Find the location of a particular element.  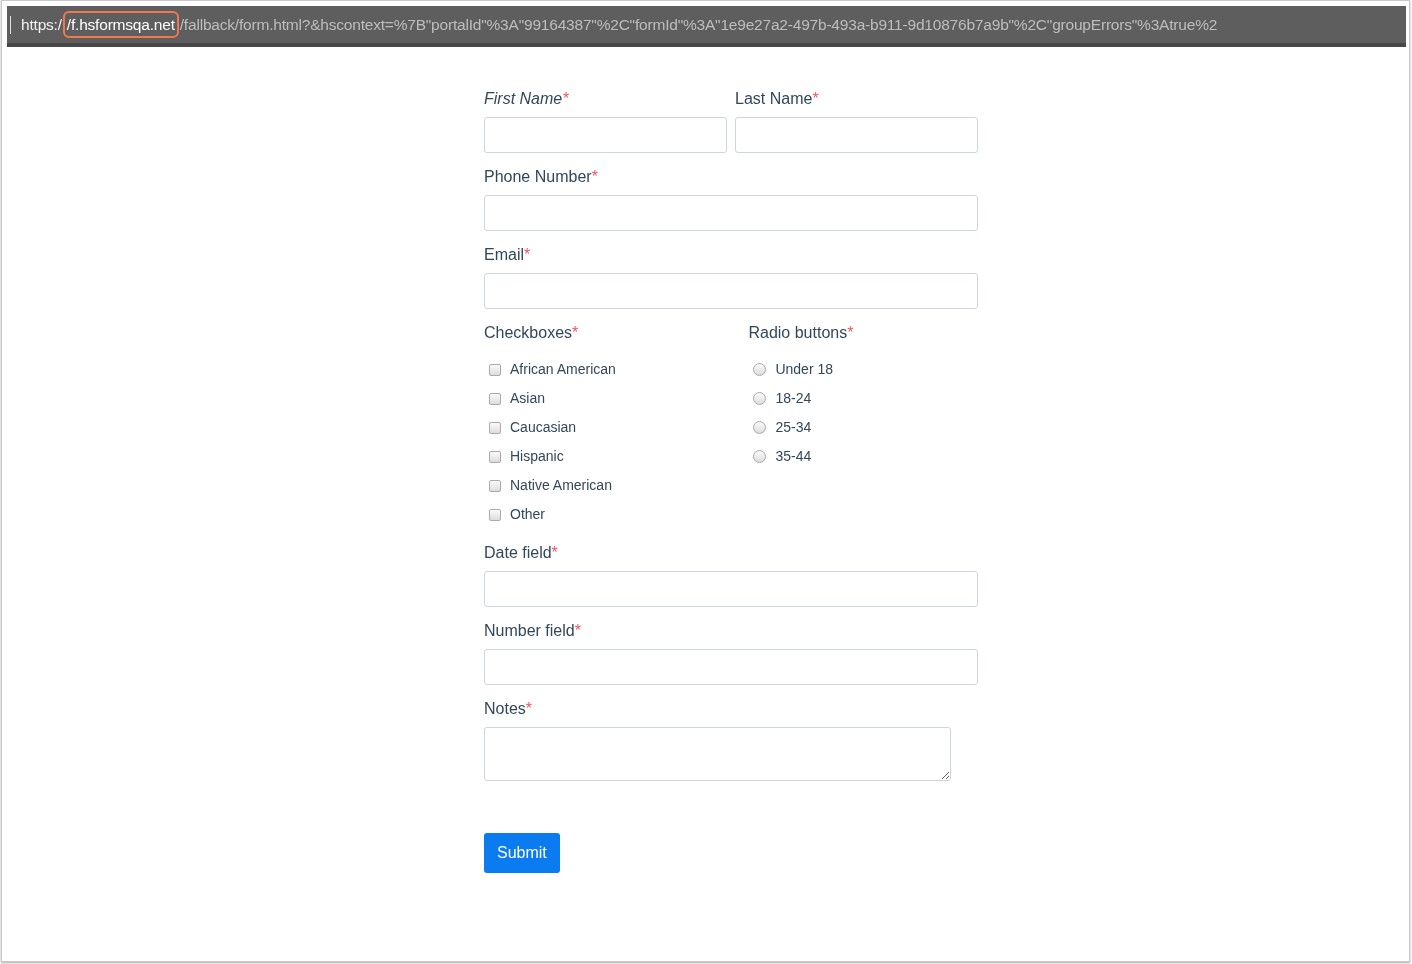

field-label: Radio buttons* is located at coordinates (801, 333).